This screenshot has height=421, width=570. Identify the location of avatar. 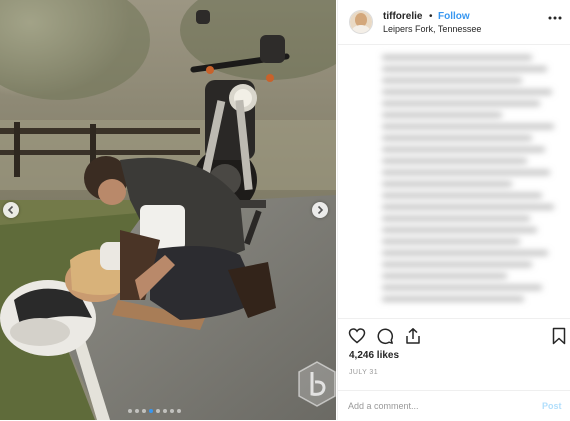
(361, 22).